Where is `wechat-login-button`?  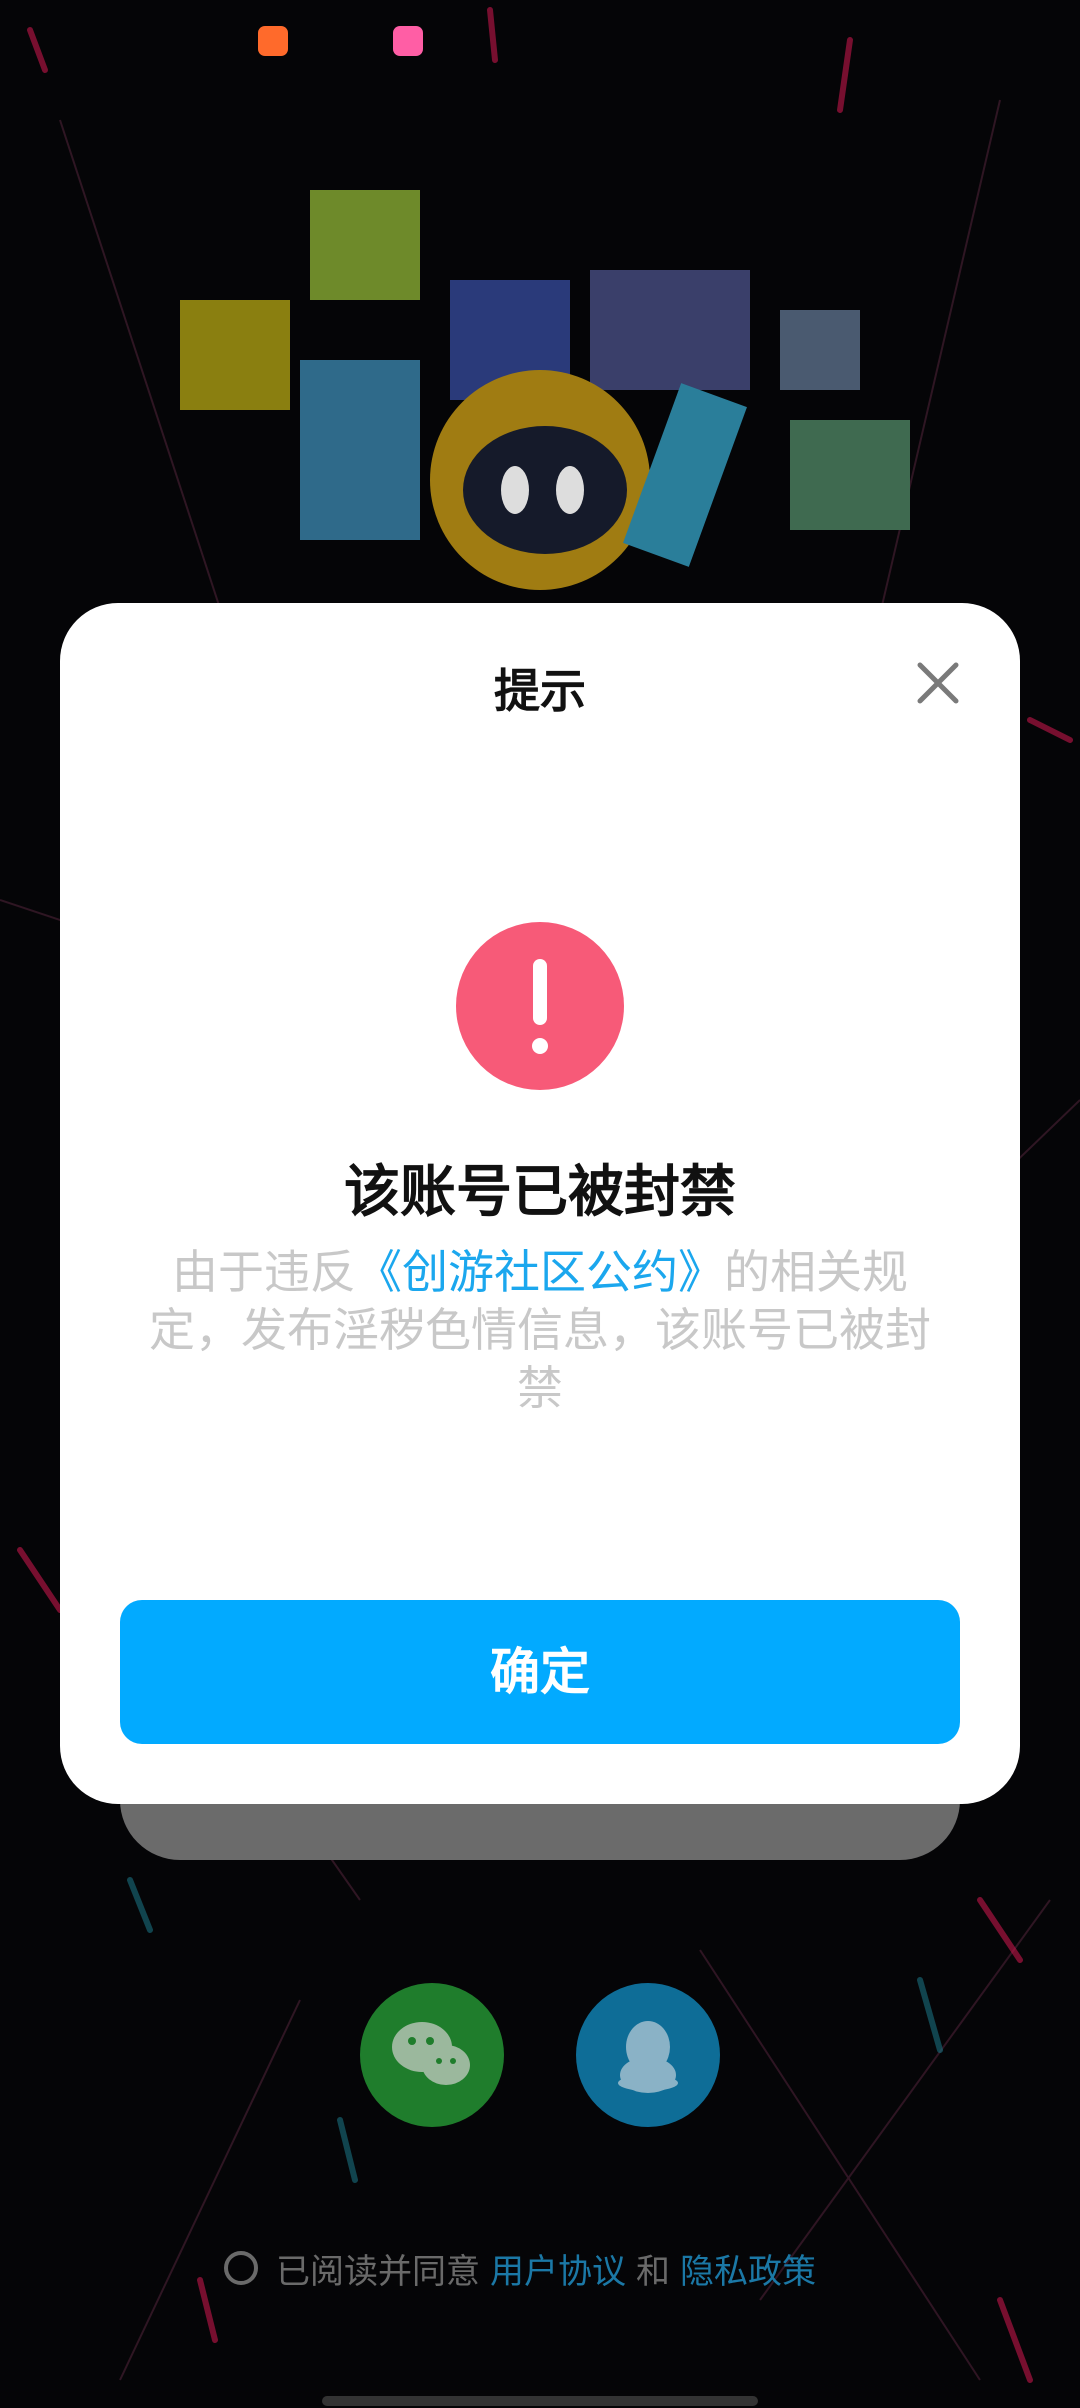 wechat-login-button is located at coordinates (432, 2055).